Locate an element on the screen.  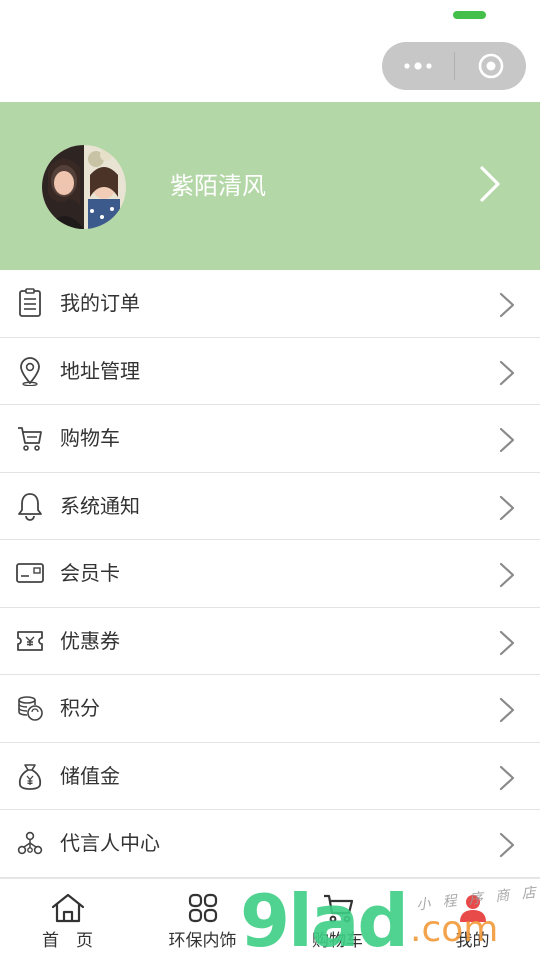
coupon-icon is located at coordinates (30, 641).